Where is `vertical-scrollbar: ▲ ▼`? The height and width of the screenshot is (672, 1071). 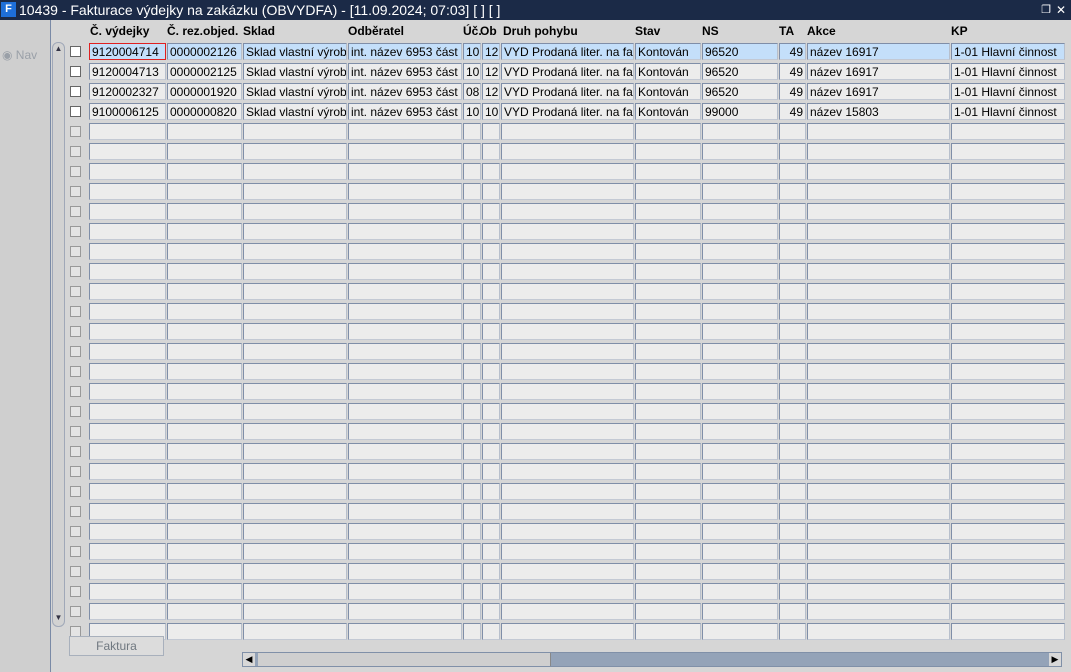
vertical-scrollbar: ▲ ▼ is located at coordinates (58, 334).